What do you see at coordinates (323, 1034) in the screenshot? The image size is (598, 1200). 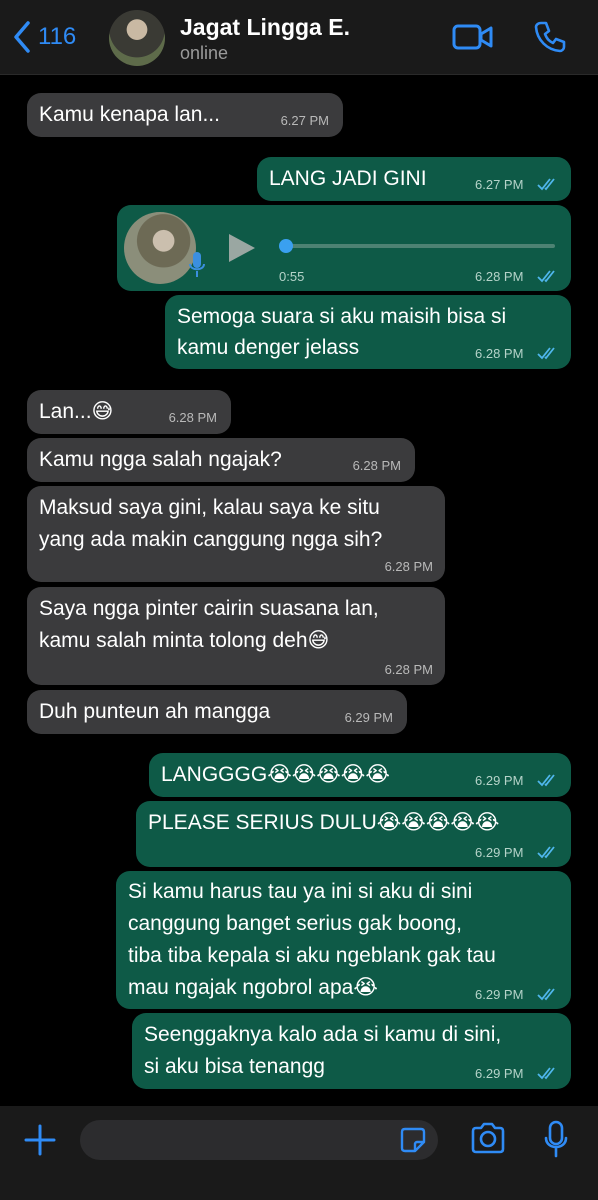 I see `message-text: Seenggaknya kalo ada si kamu di sini,` at bounding box center [323, 1034].